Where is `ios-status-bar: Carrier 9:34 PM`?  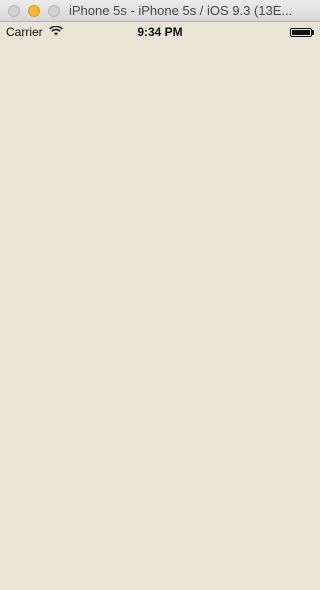
ios-status-bar: Carrier 9:34 PM is located at coordinates (160, 32).